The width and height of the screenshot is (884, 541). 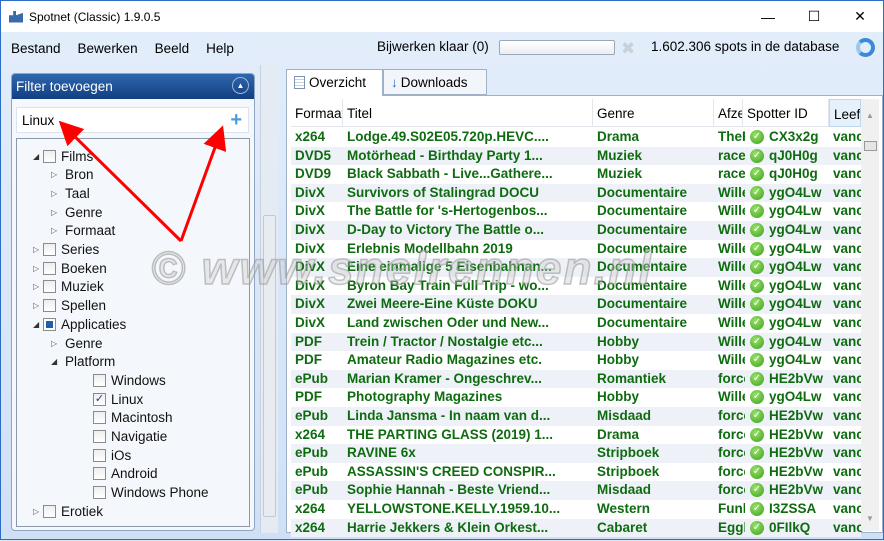 What do you see at coordinates (240, 85) in the screenshot?
I see `collapse-icon: ▲` at bounding box center [240, 85].